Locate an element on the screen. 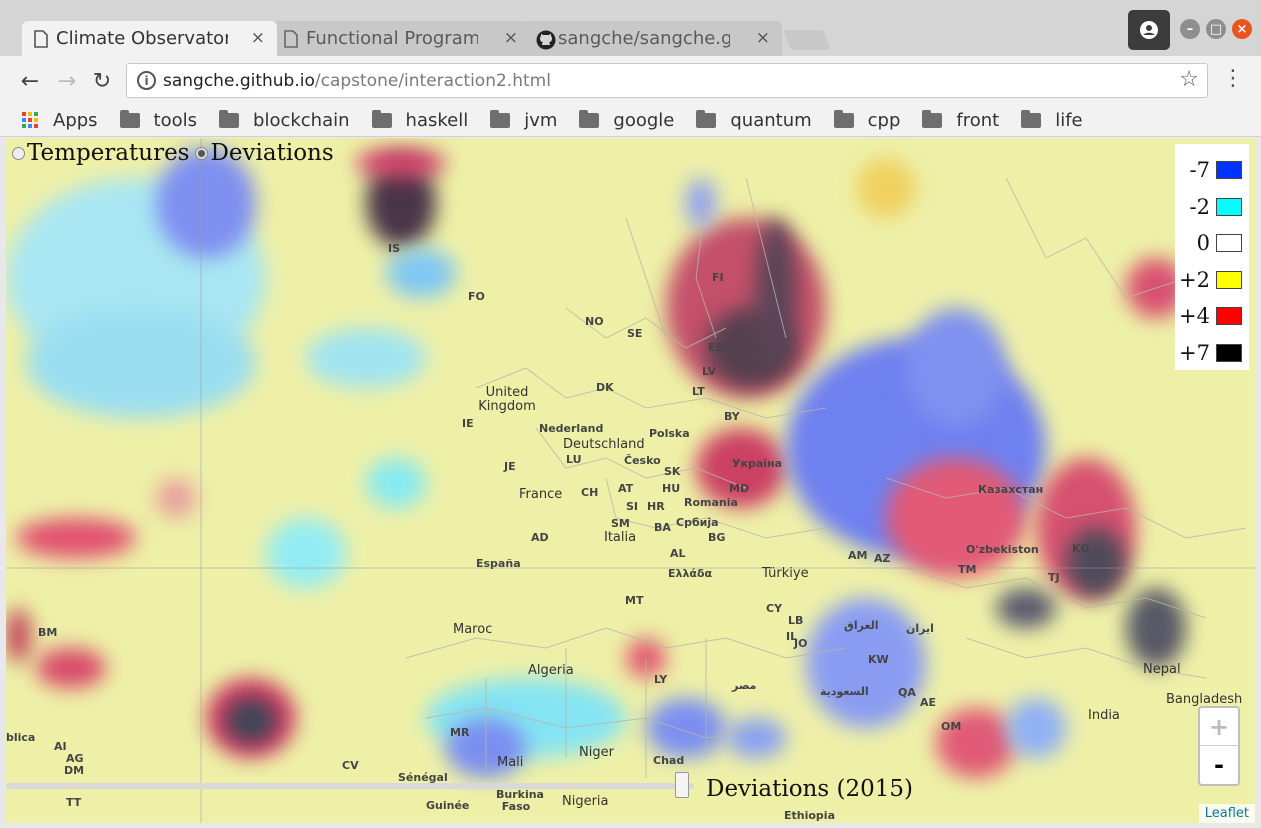 The width and height of the screenshot is (1261, 828). place-label: HR is located at coordinates (656, 506).